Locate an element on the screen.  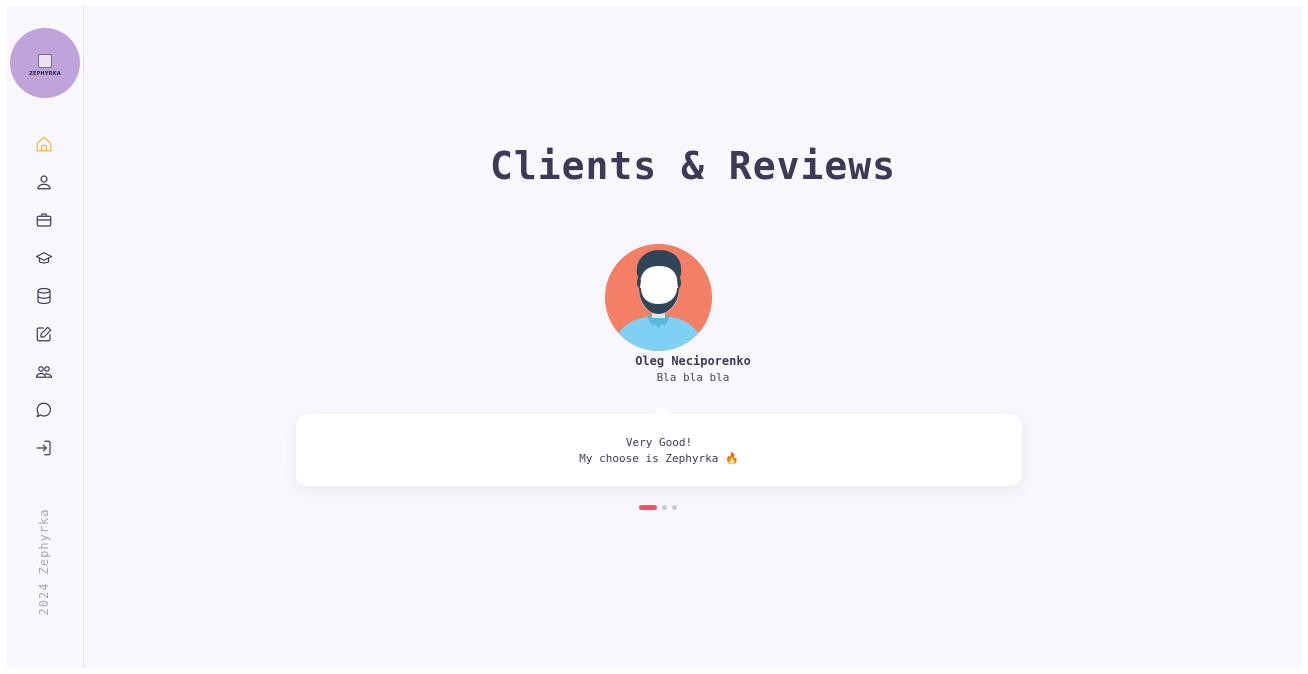
client-role: Bla bla bla is located at coordinates (693, 377).